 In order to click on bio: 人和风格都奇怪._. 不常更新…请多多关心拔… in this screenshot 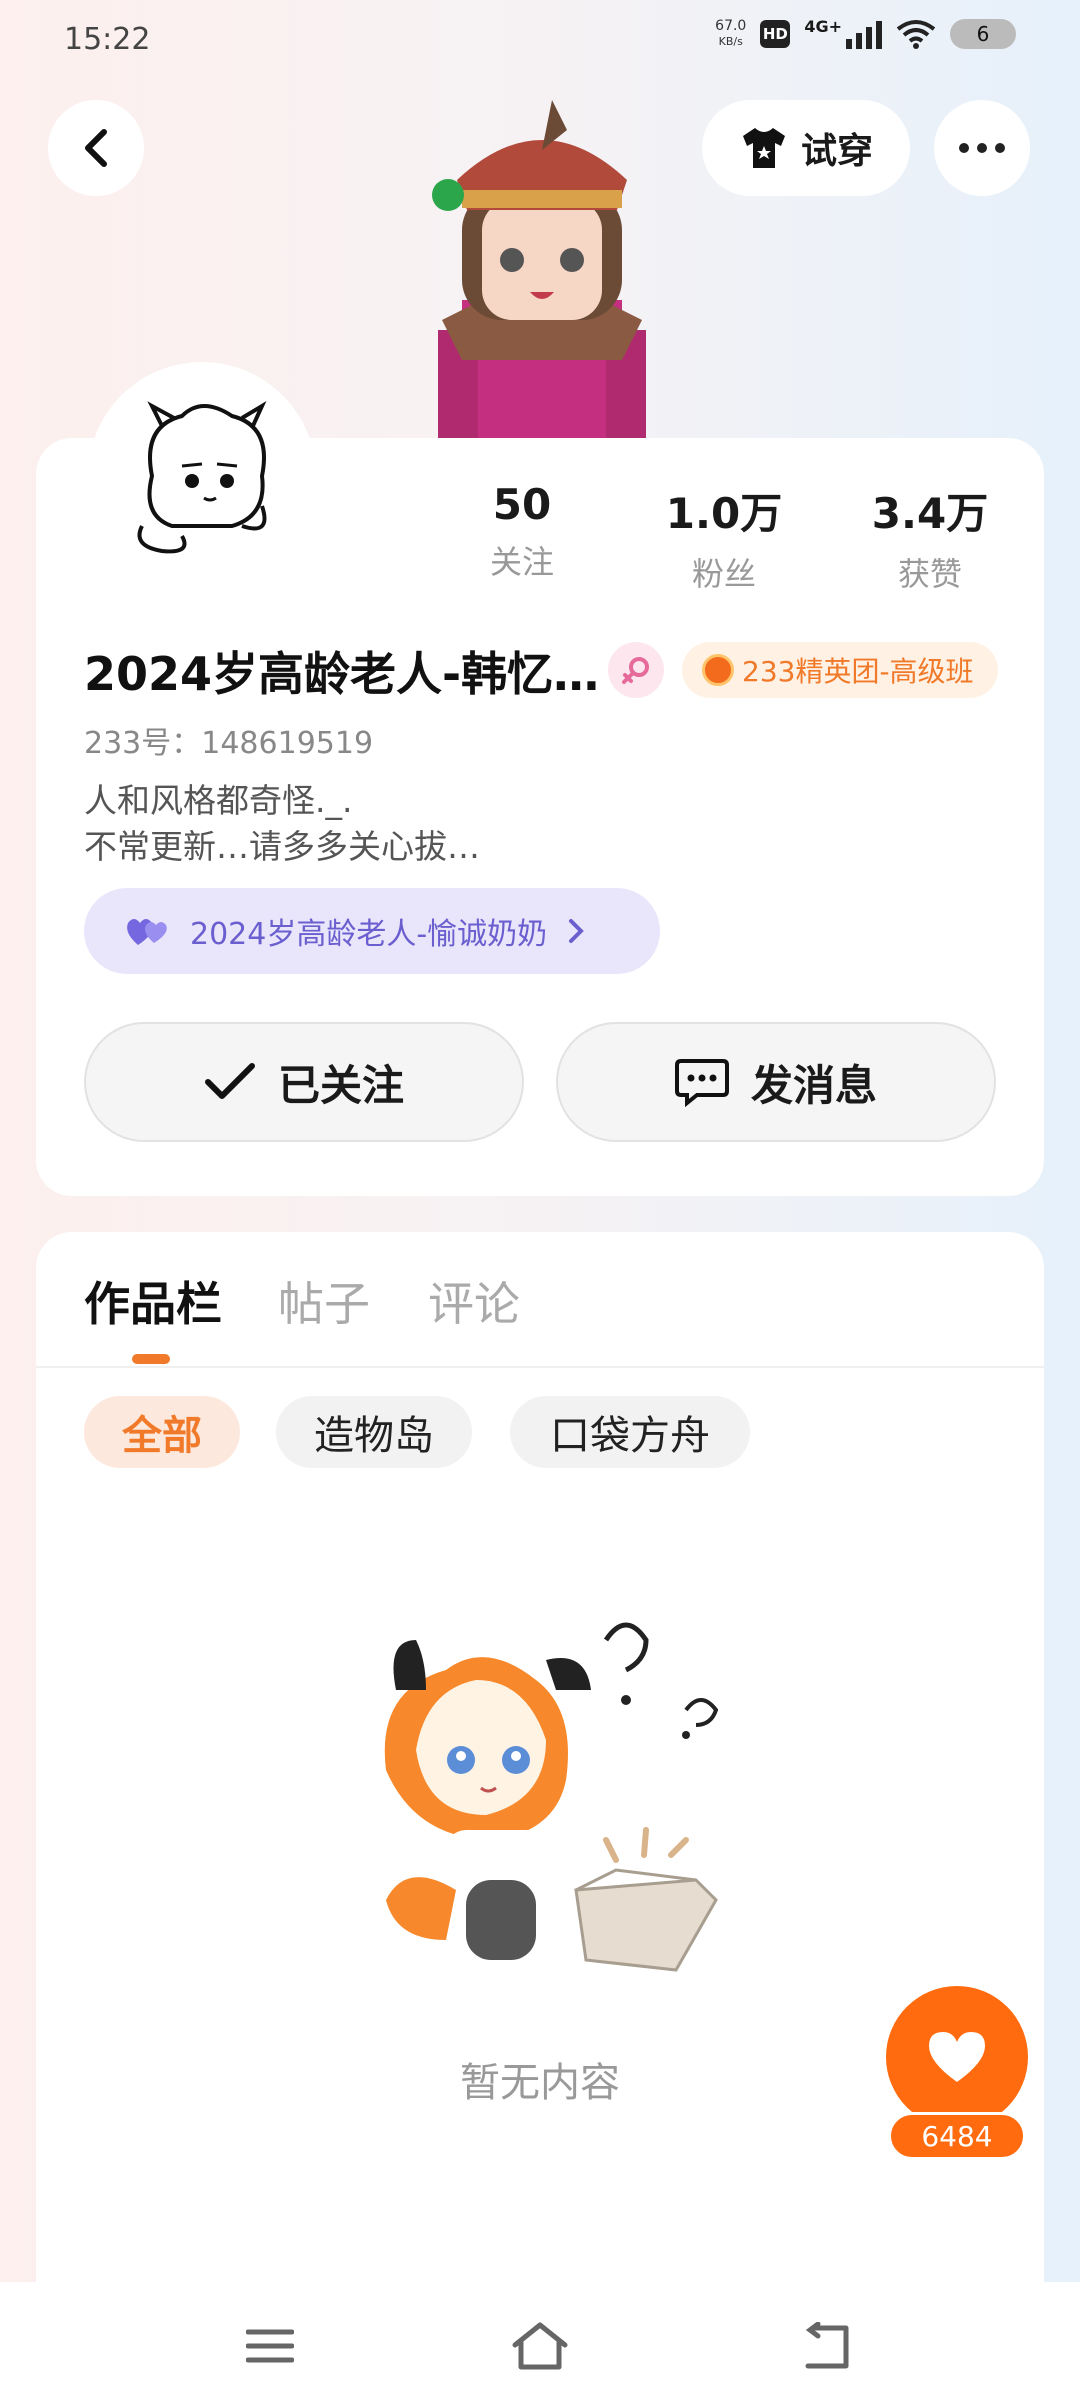, I will do `click(282, 823)`.